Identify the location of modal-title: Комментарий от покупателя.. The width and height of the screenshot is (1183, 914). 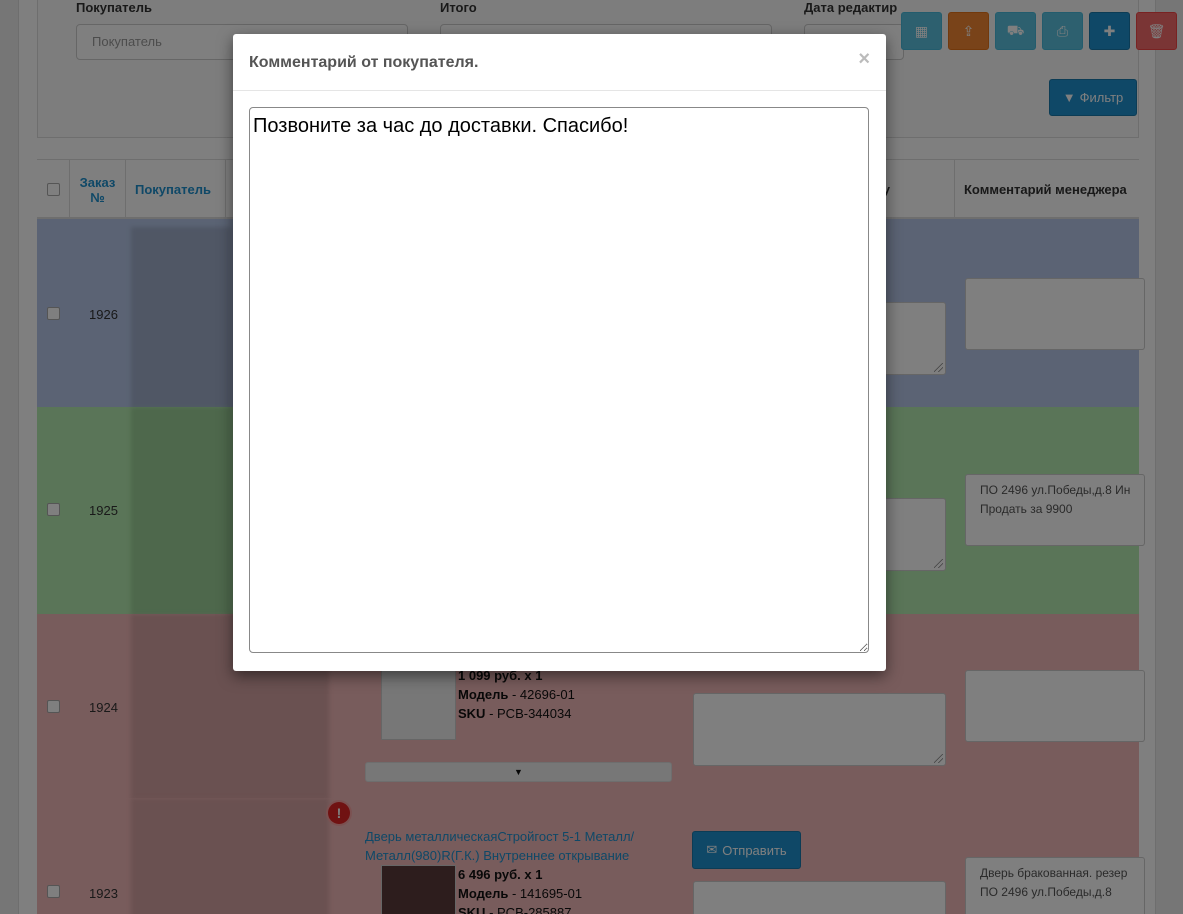
(364, 62).